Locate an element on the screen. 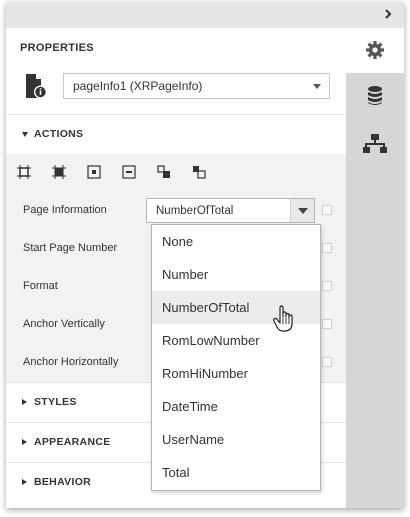 This screenshot has width=410, height=517. bring-to-front-icon is located at coordinates (164, 172).